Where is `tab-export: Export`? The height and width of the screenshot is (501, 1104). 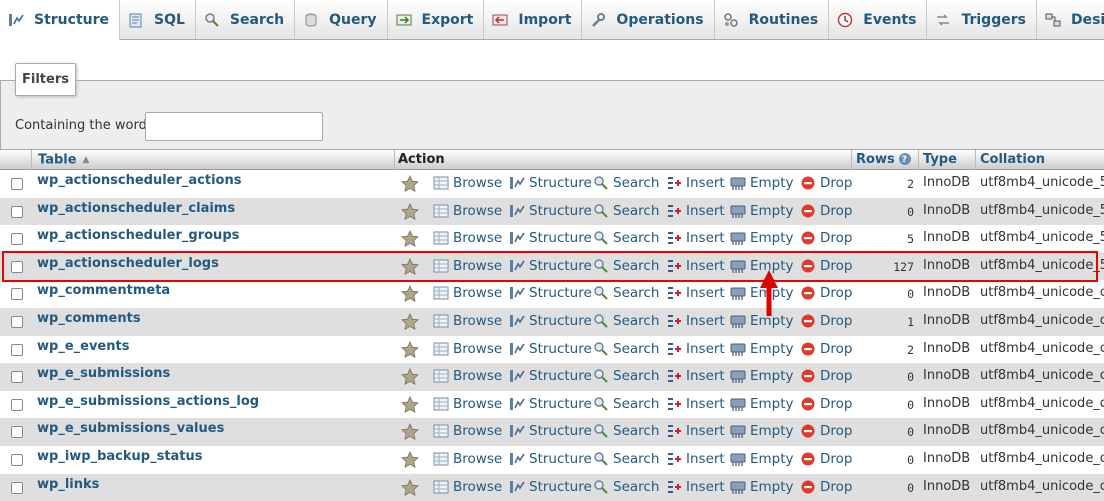 tab-export: Export is located at coordinates (436, 19).